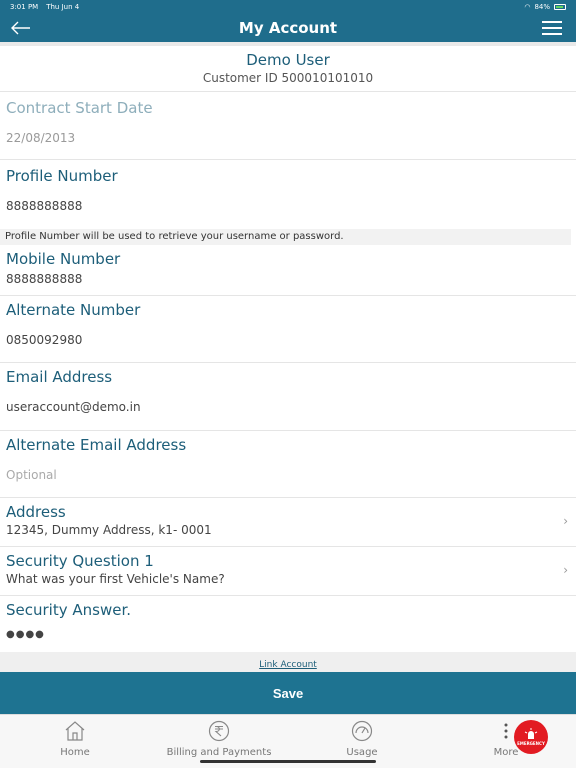  Describe the element at coordinates (362, 752) in the screenshot. I see `tab-usage-label: Usage` at that location.